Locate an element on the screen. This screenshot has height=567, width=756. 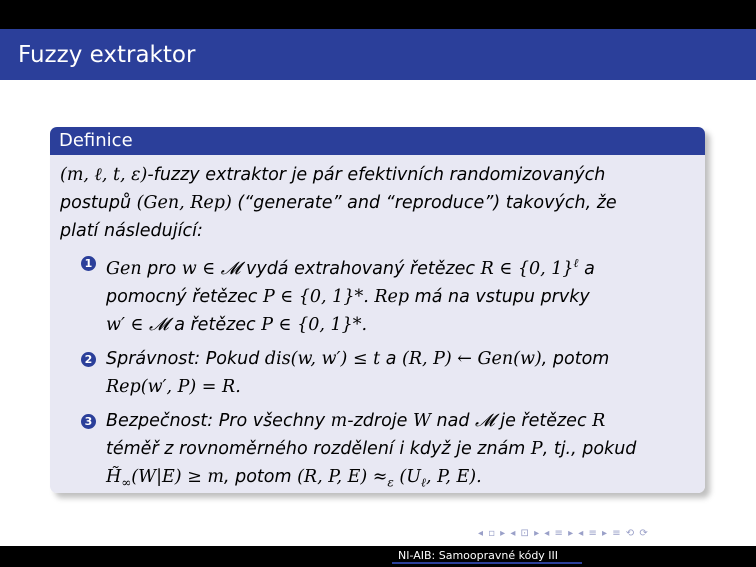
beamer-navigation-icons: ◂ ▫ ▸ ◂ ⊡ ▸ ◂ ≡ ▸ ◂ ≡ ▸ ≡ ⟲ ⟳ is located at coordinates (563, 533).